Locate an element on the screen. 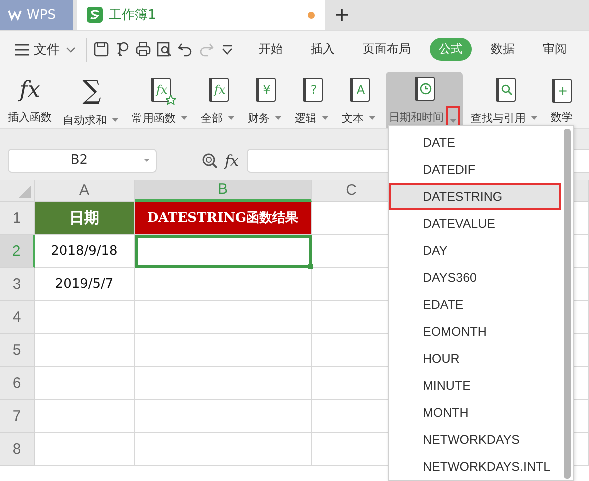 This screenshot has width=589, height=481. ribbon-button: fx 常用函数 is located at coordinates (161, 100).